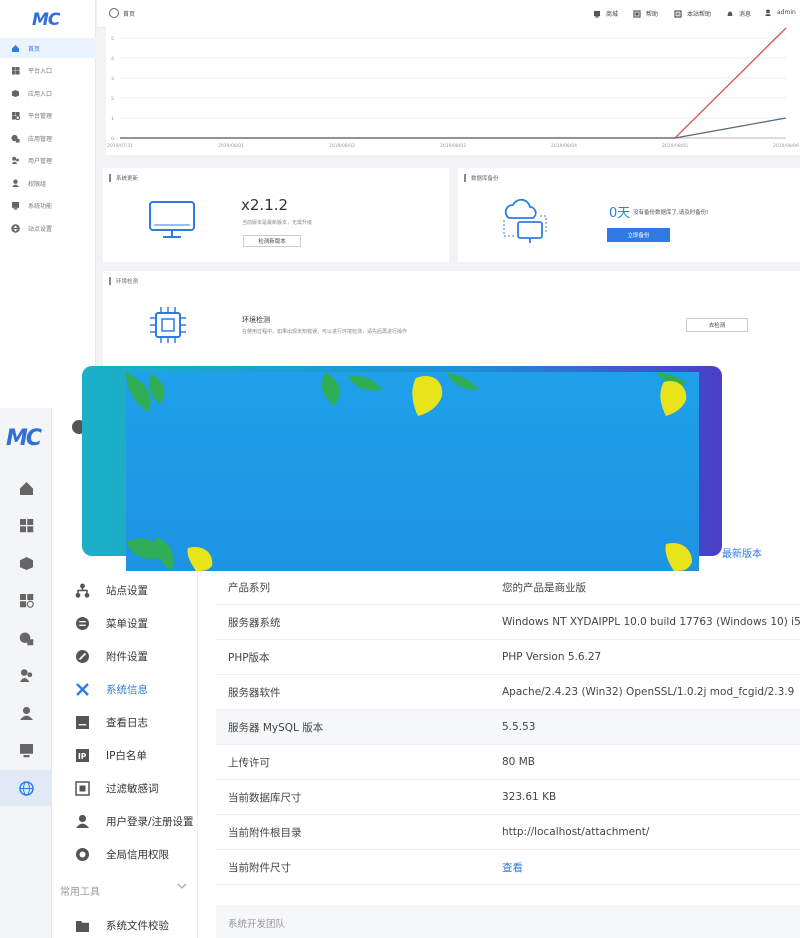 The image size is (800, 938). I want to click on person-icon, so click(82, 822).